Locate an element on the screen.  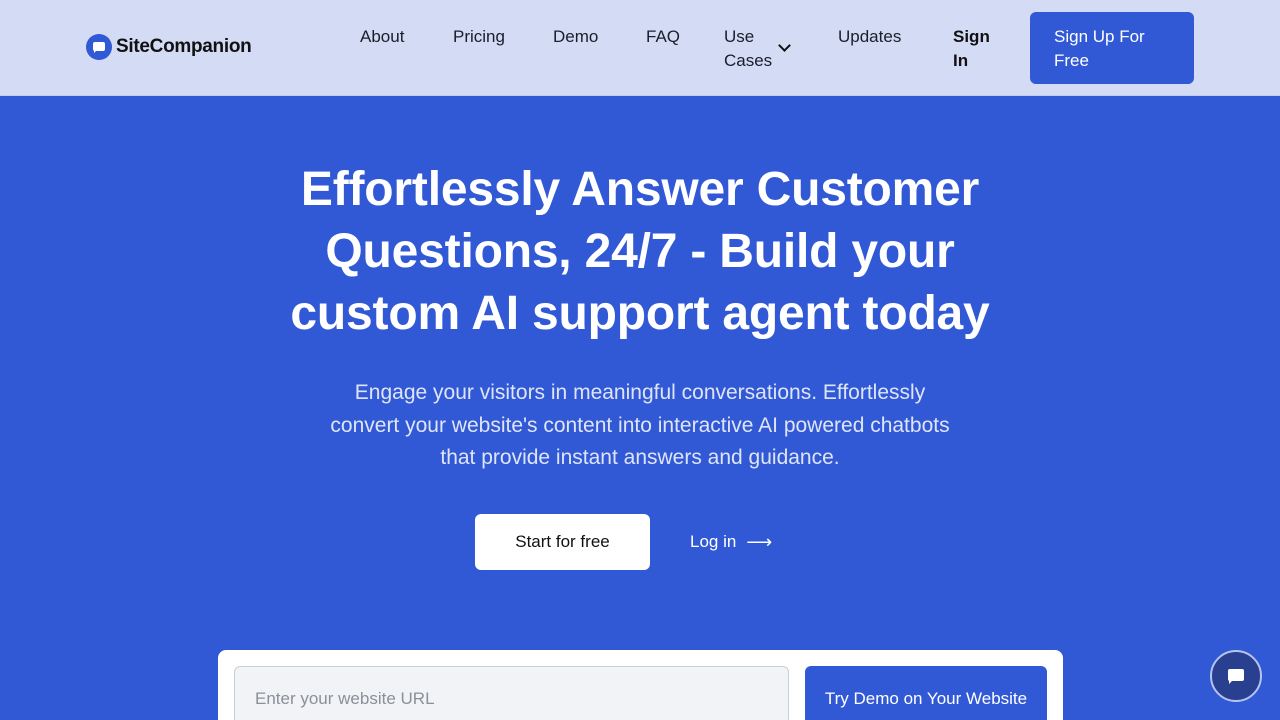
log-in-label: Log in is located at coordinates (713, 541).